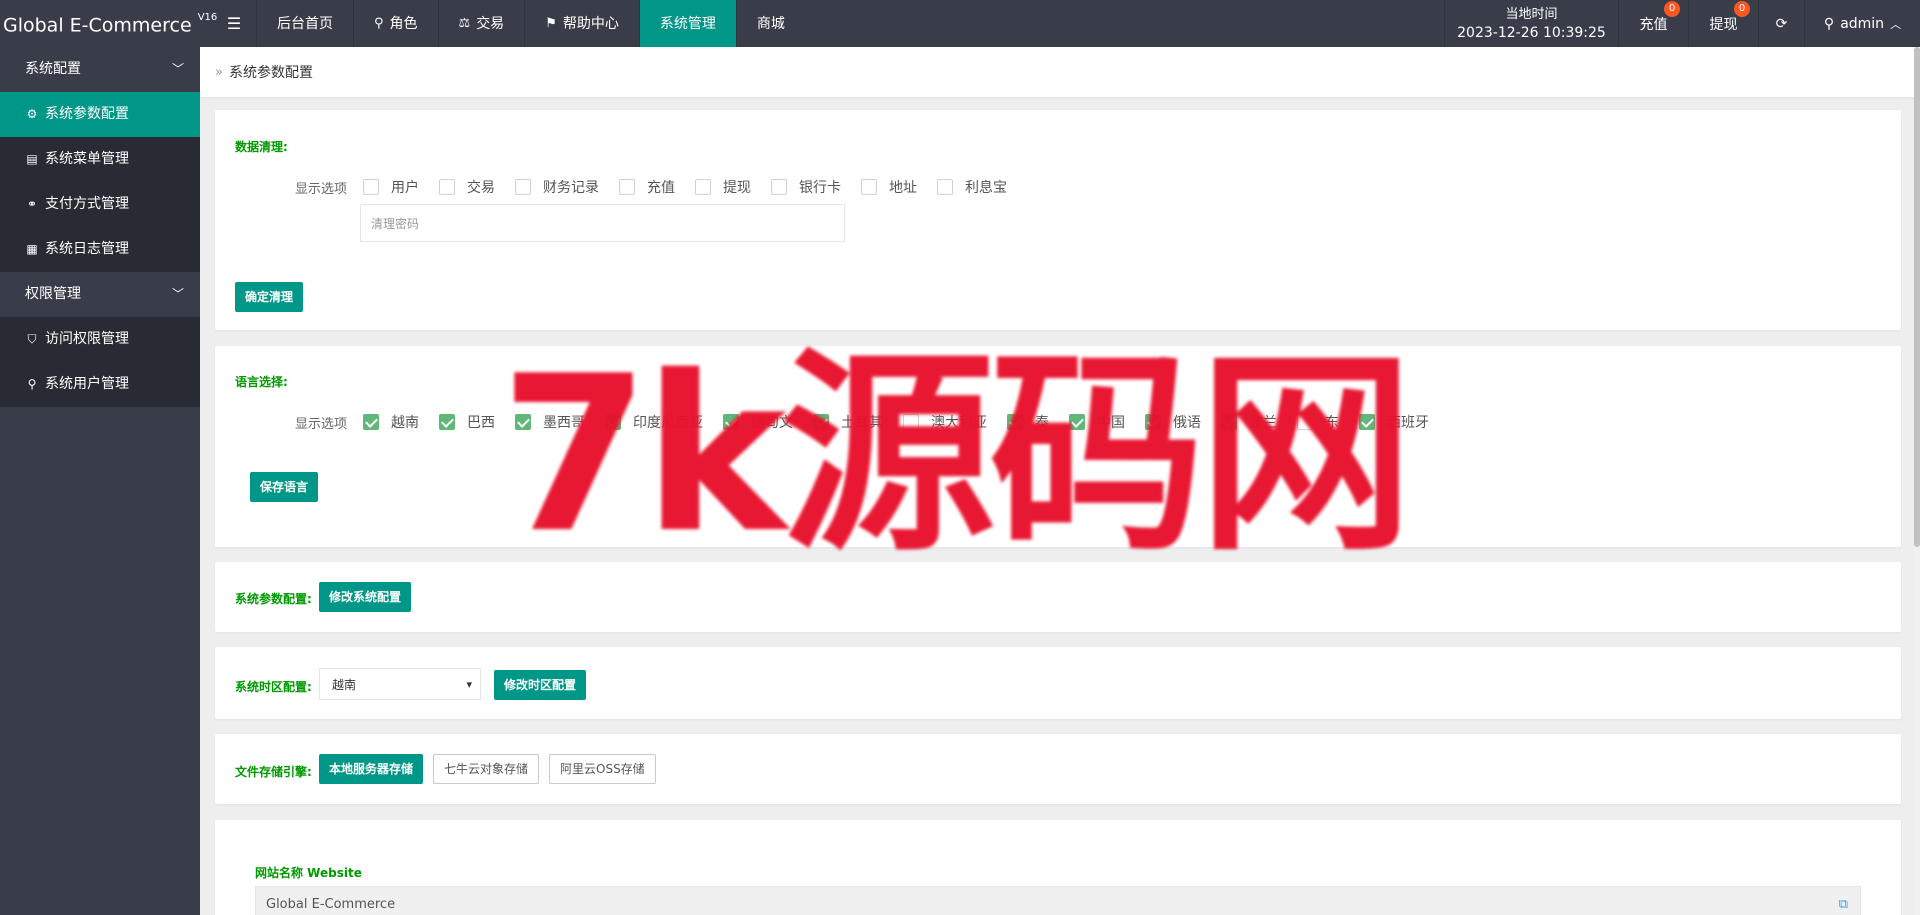 The image size is (1920, 915). I want to click on clean-password-input: 清理密码, so click(602, 223).